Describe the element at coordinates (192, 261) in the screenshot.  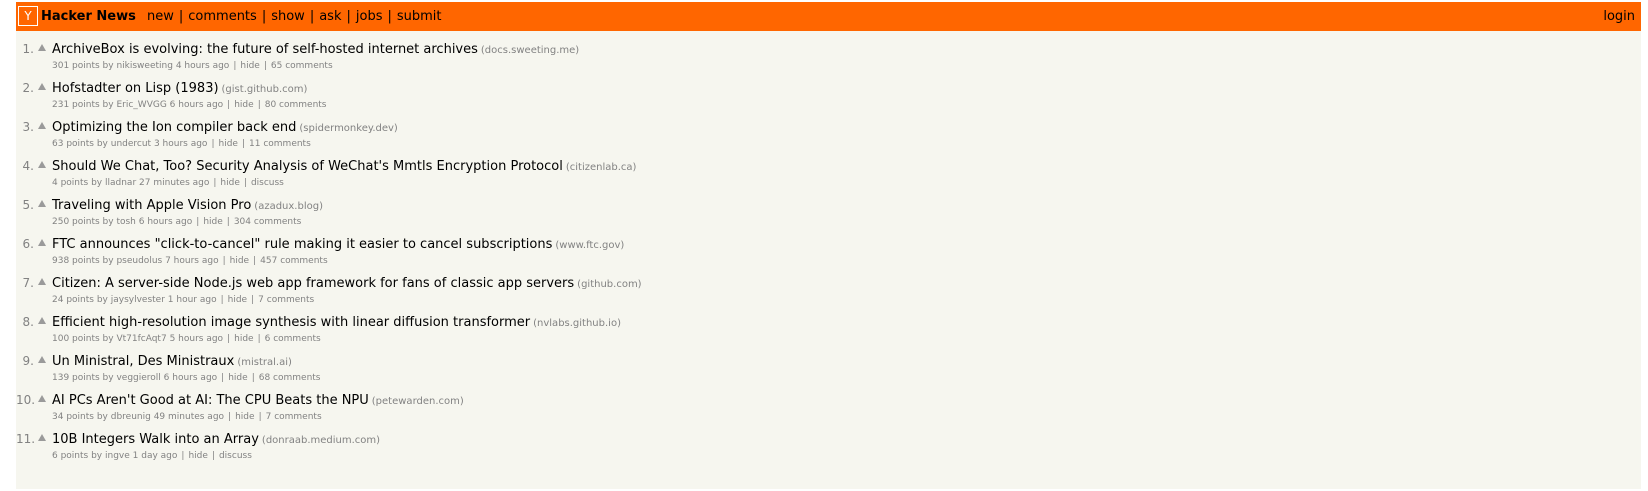
I see `story-age-link: 7 hours ago` at that location.